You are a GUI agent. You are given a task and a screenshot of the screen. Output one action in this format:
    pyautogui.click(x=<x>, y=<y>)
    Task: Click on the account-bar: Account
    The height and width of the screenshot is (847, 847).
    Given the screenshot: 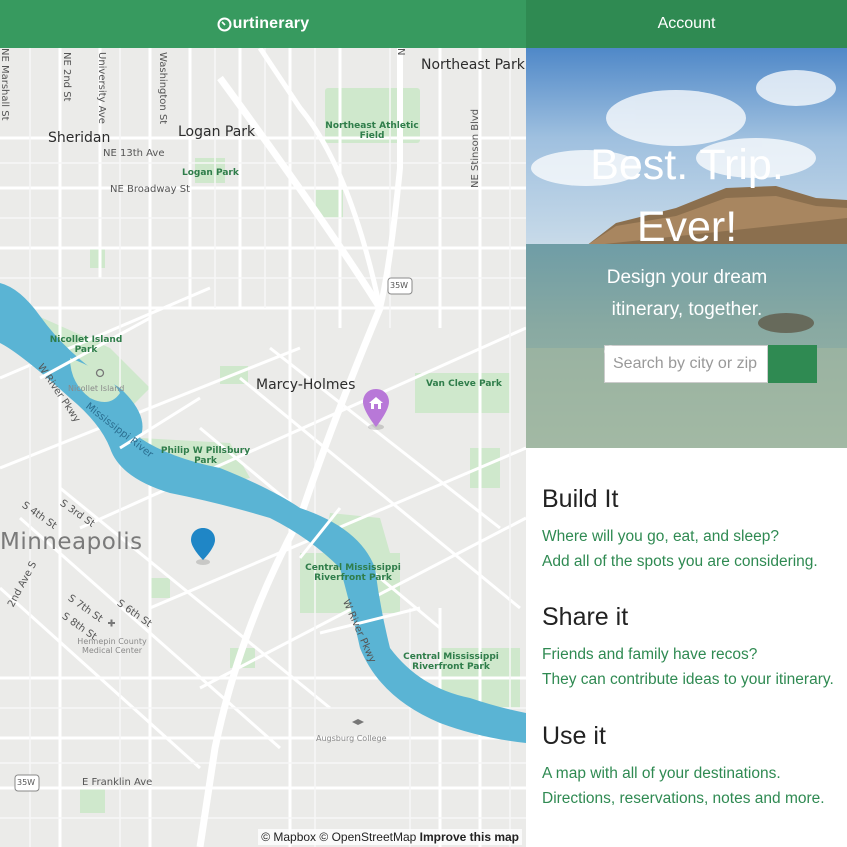 What is the action you would take?
    pyautogui.click(x=686, y=24)
    